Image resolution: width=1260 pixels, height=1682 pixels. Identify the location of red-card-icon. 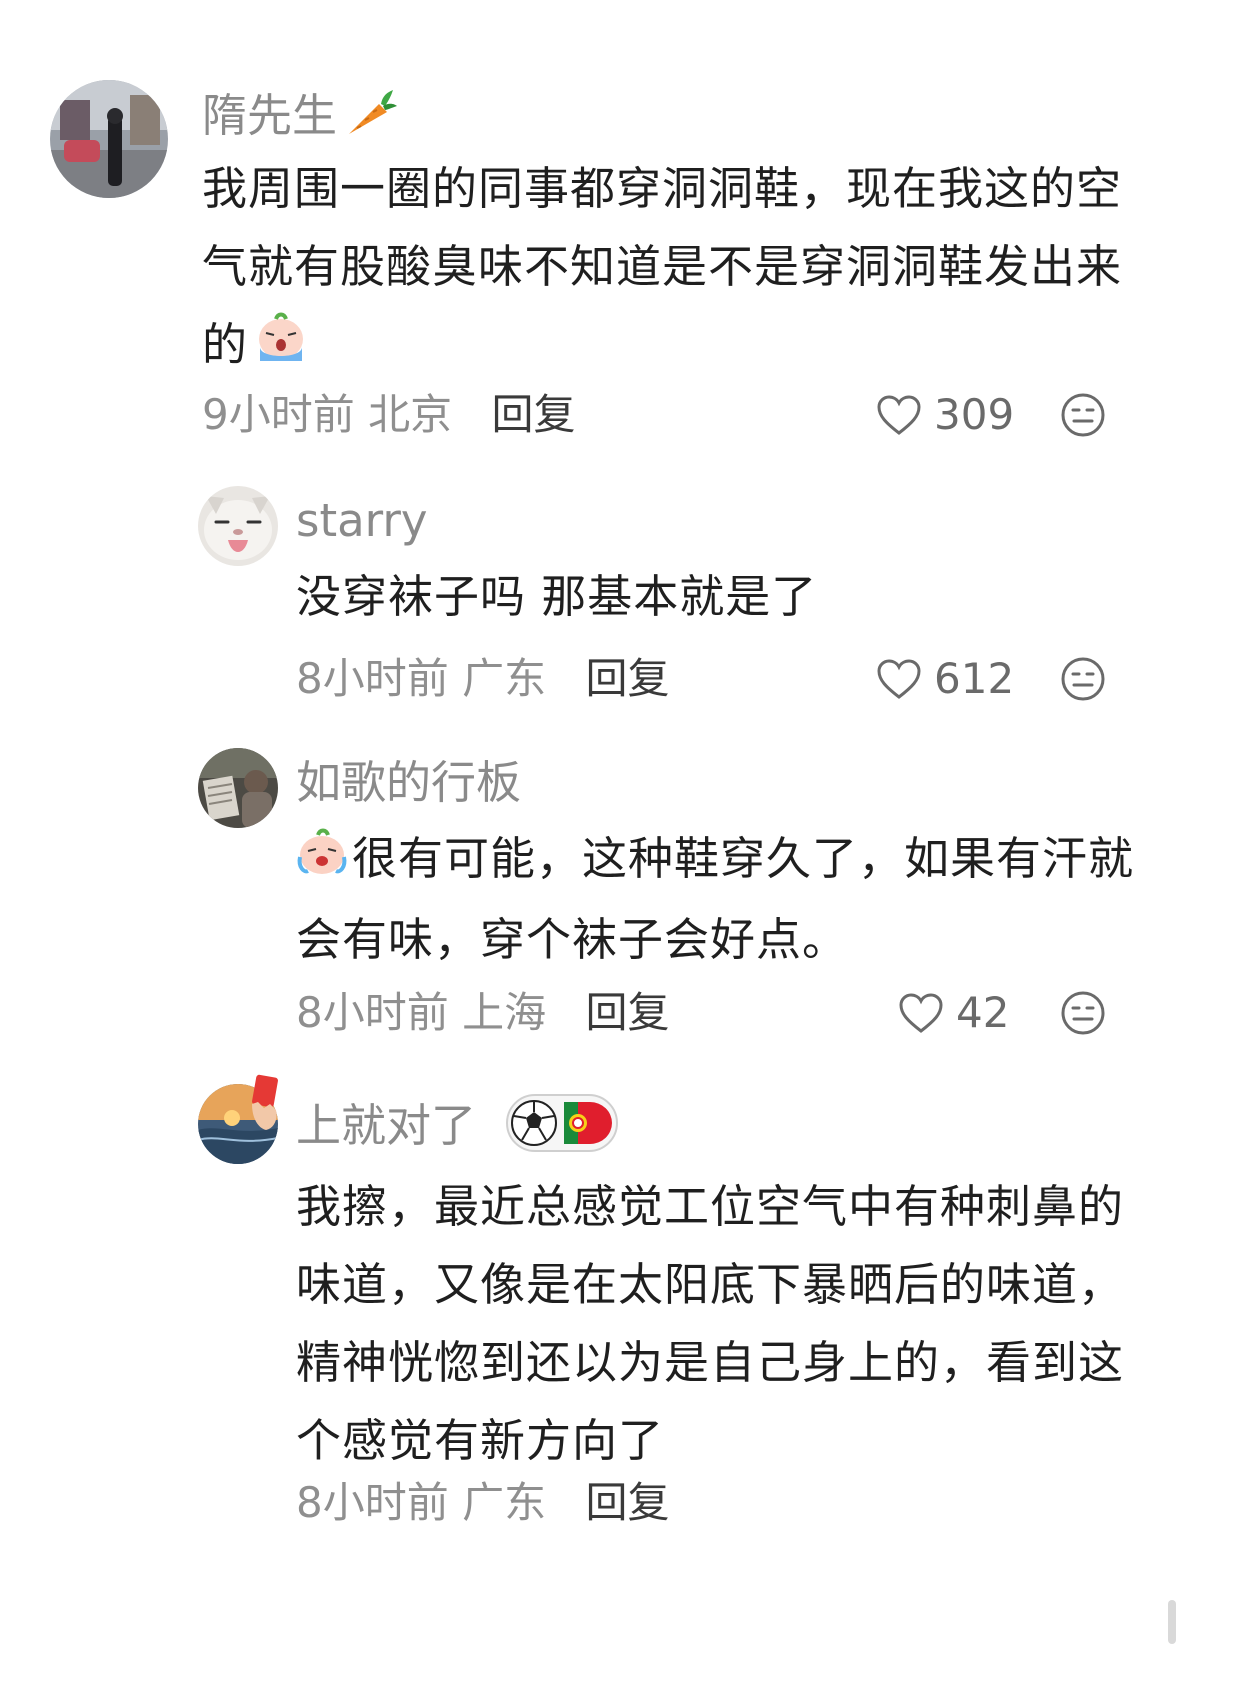
(265, 1106).